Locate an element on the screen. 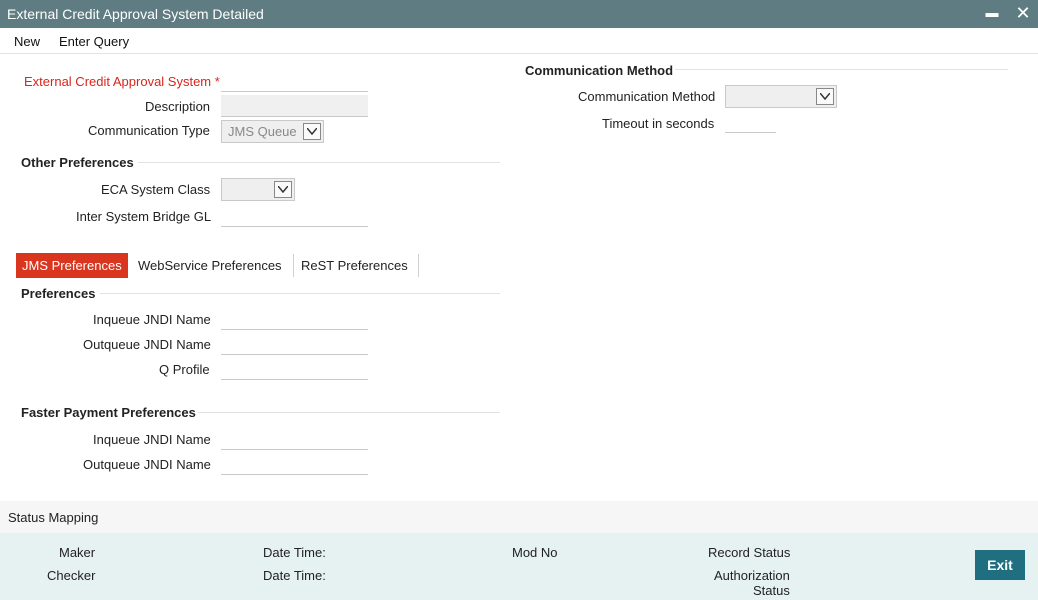 The image size is (1038, 600). fp-outqueue-jndi-label: Outqueue JNDI Name is located at coordinates (147, 464).